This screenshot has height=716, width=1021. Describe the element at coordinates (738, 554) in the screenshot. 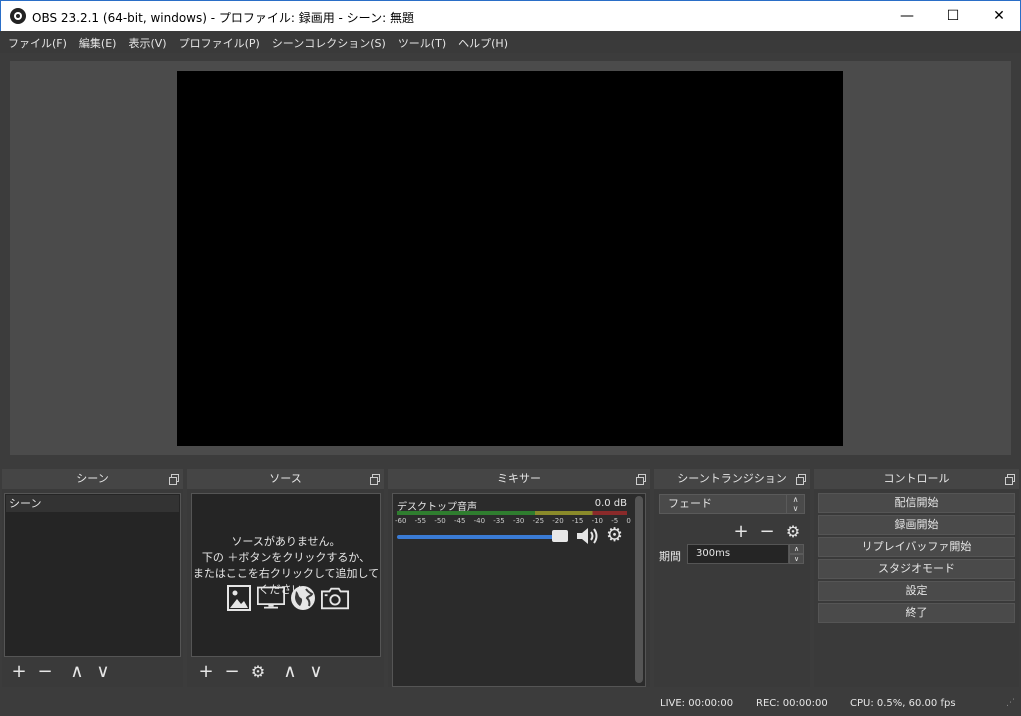

I see `duration-field: 300ms` at that location.